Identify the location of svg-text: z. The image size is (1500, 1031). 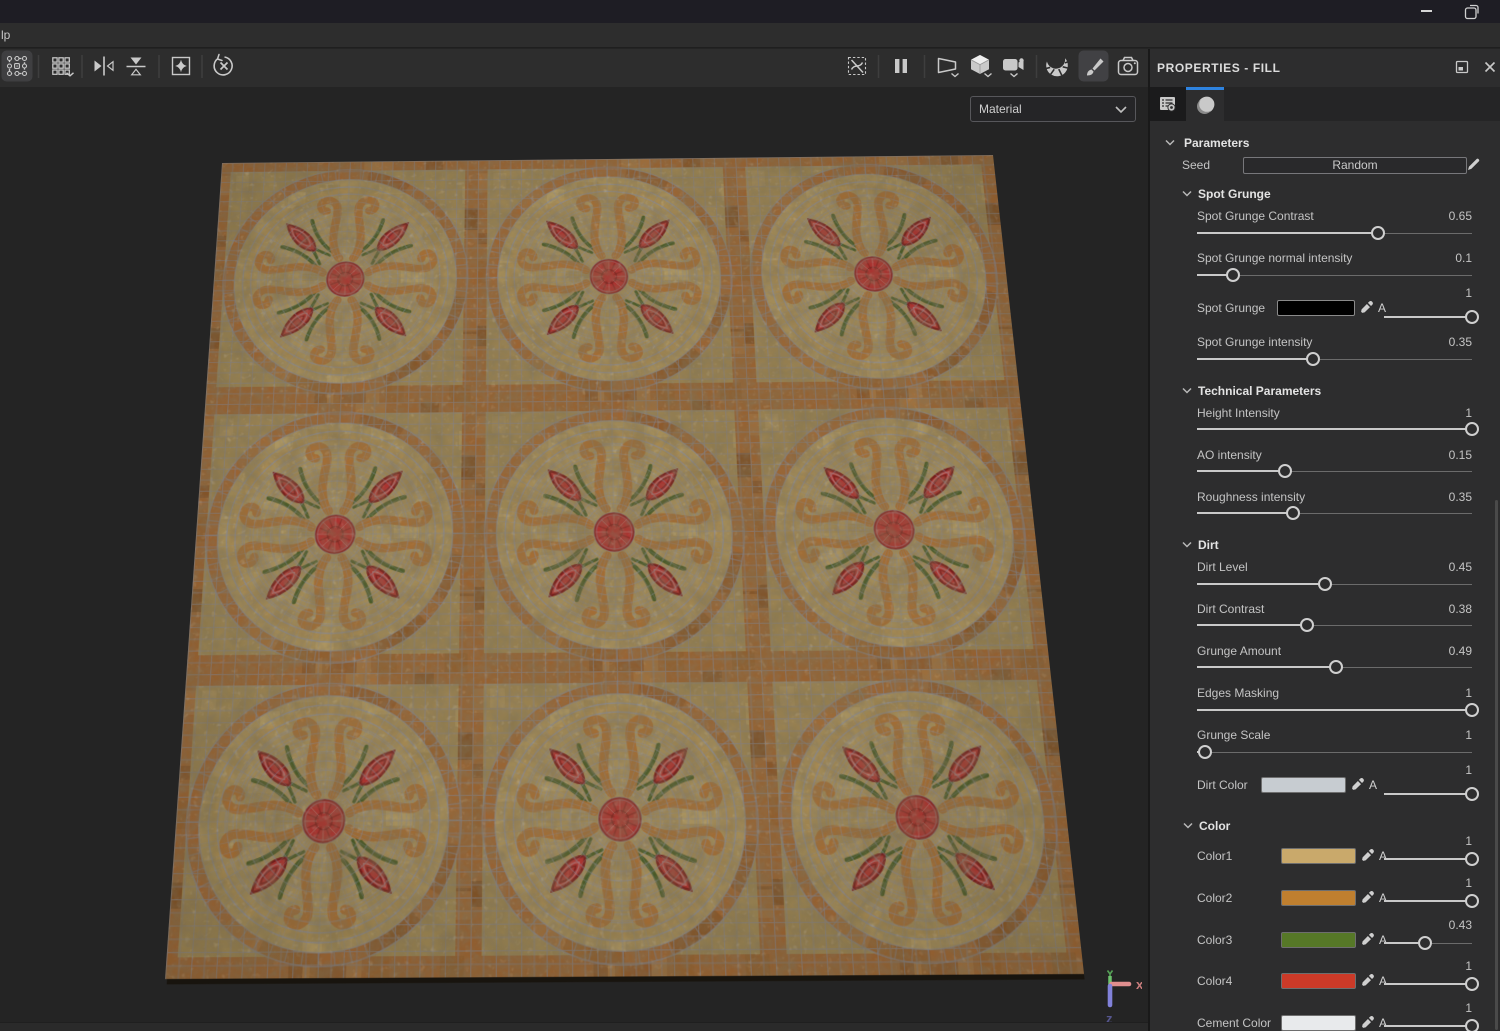
(1109, 1016).